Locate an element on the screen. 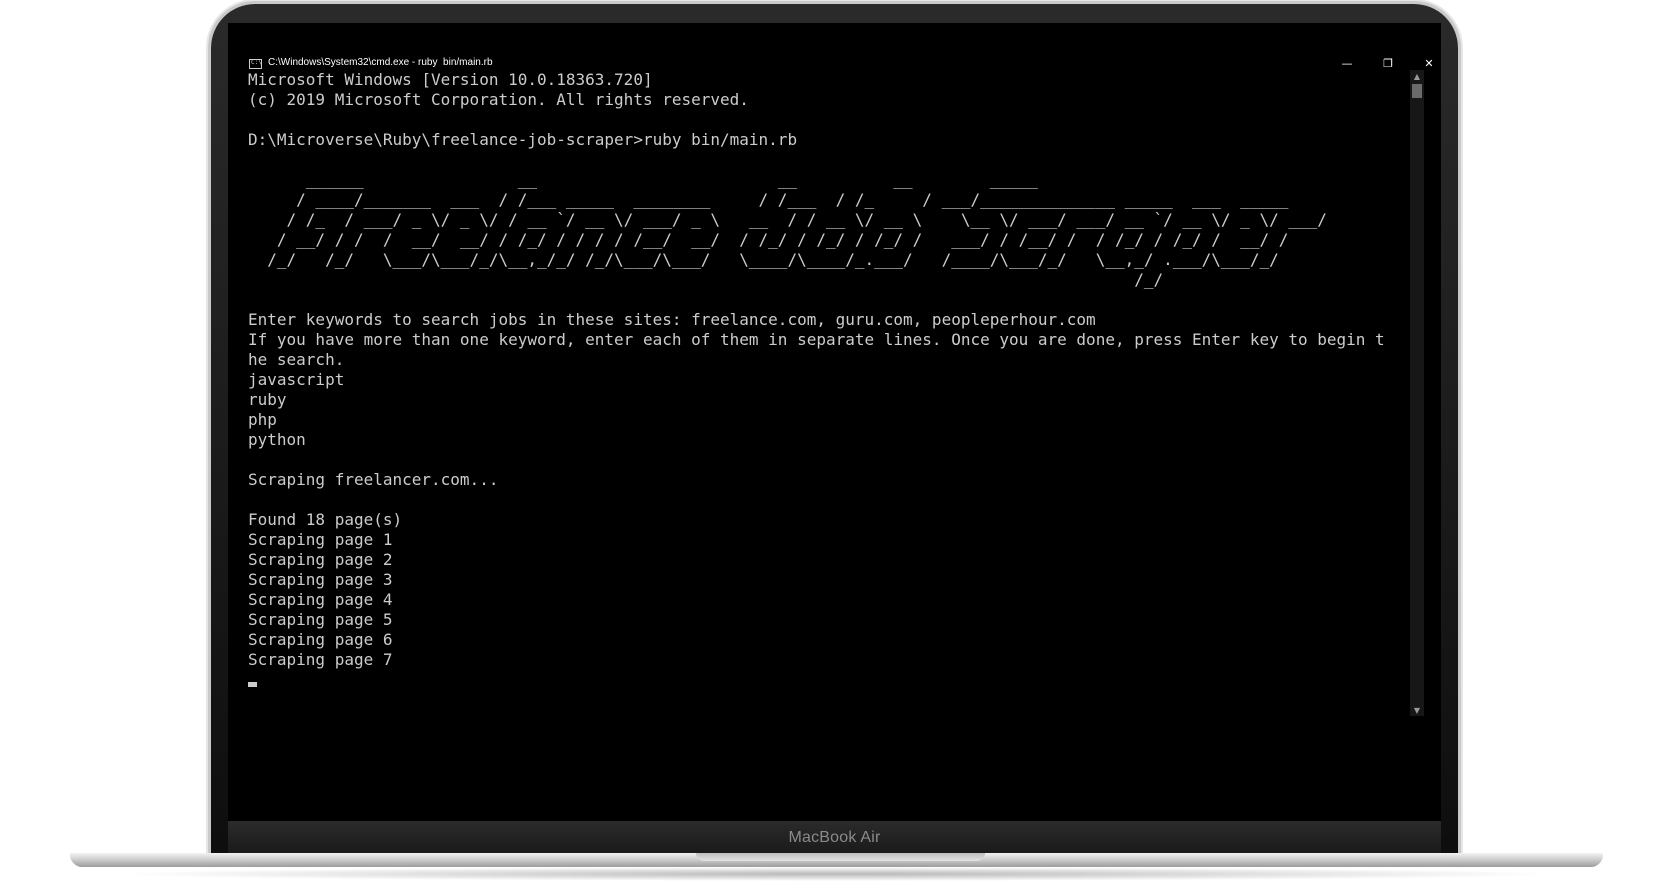  terminal-line: Scraping page 4 is located at coordinates (320, 599).